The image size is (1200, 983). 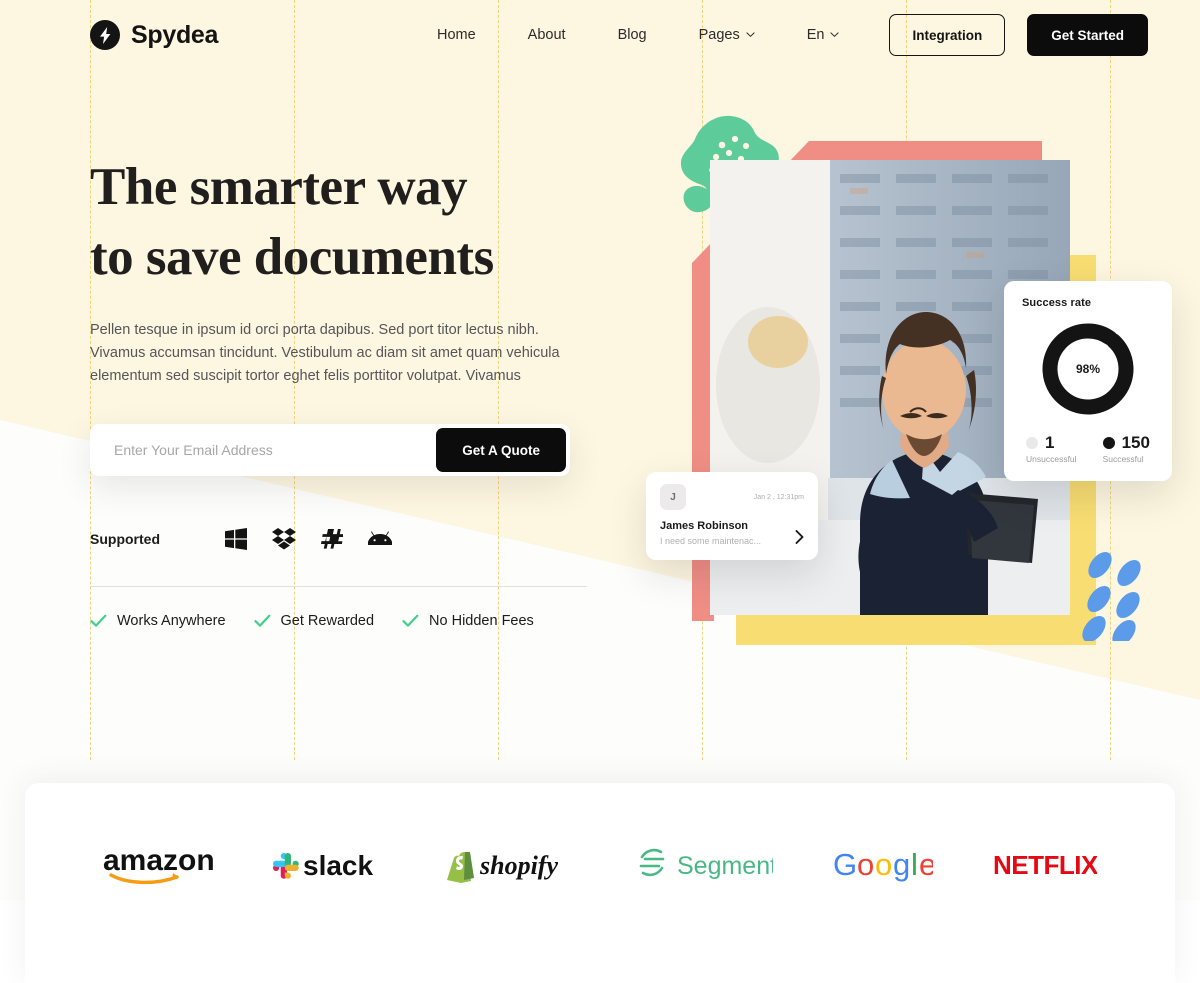 I want to click on avatar: J, so click(x=673, y=497).